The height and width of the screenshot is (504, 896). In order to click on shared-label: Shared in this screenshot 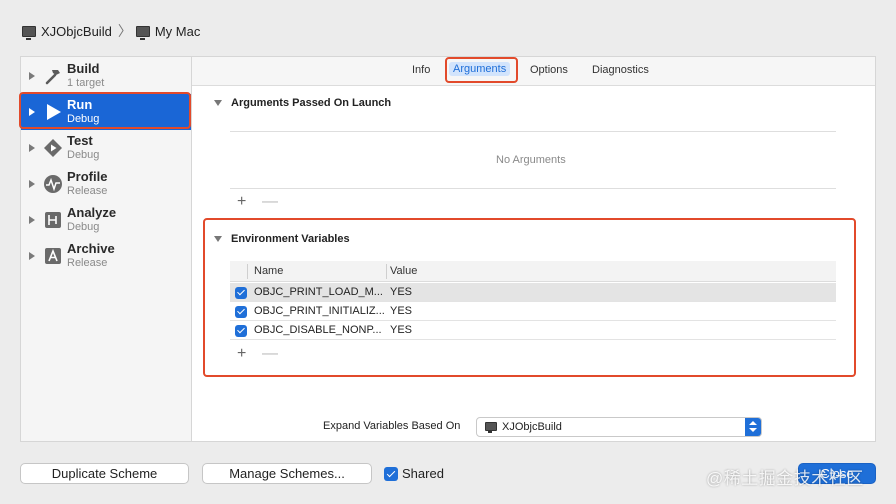, I will do `click(423, 473)`.